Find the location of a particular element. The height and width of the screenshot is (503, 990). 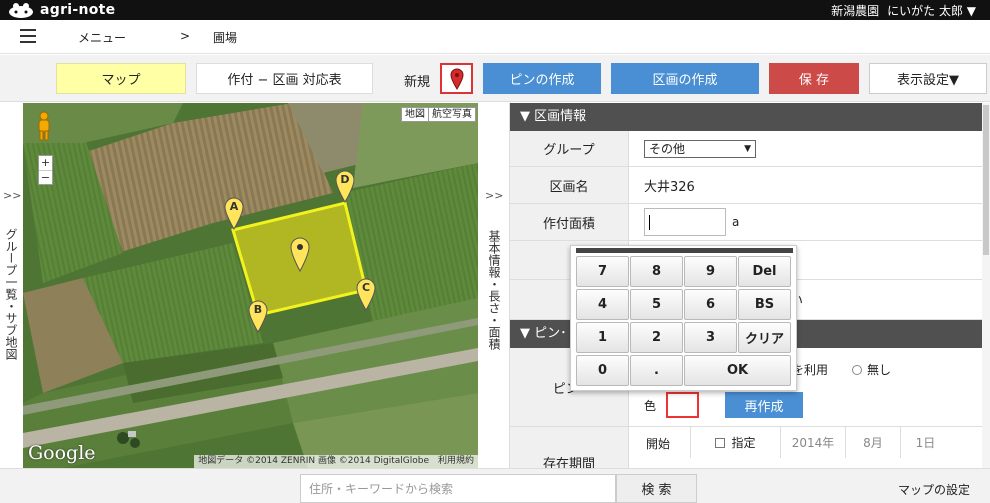

numeric-keypad: 7 8 9 Del 4 5 6 BS 1 2 3 クリア 0 . OK is located at coordinates (683, 318).